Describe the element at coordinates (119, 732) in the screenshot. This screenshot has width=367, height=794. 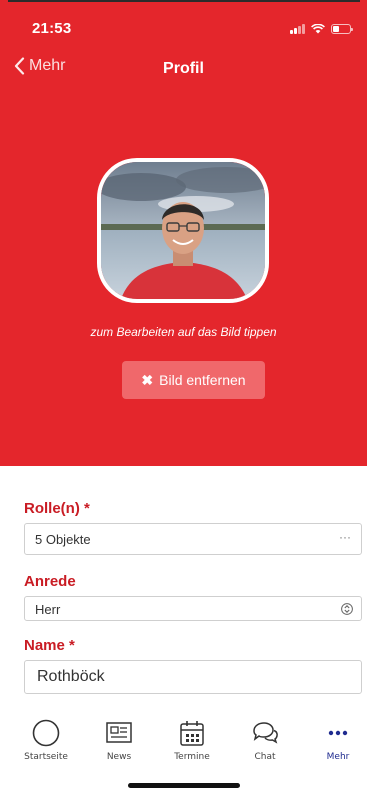
I see `newspaper-icon` at that location.